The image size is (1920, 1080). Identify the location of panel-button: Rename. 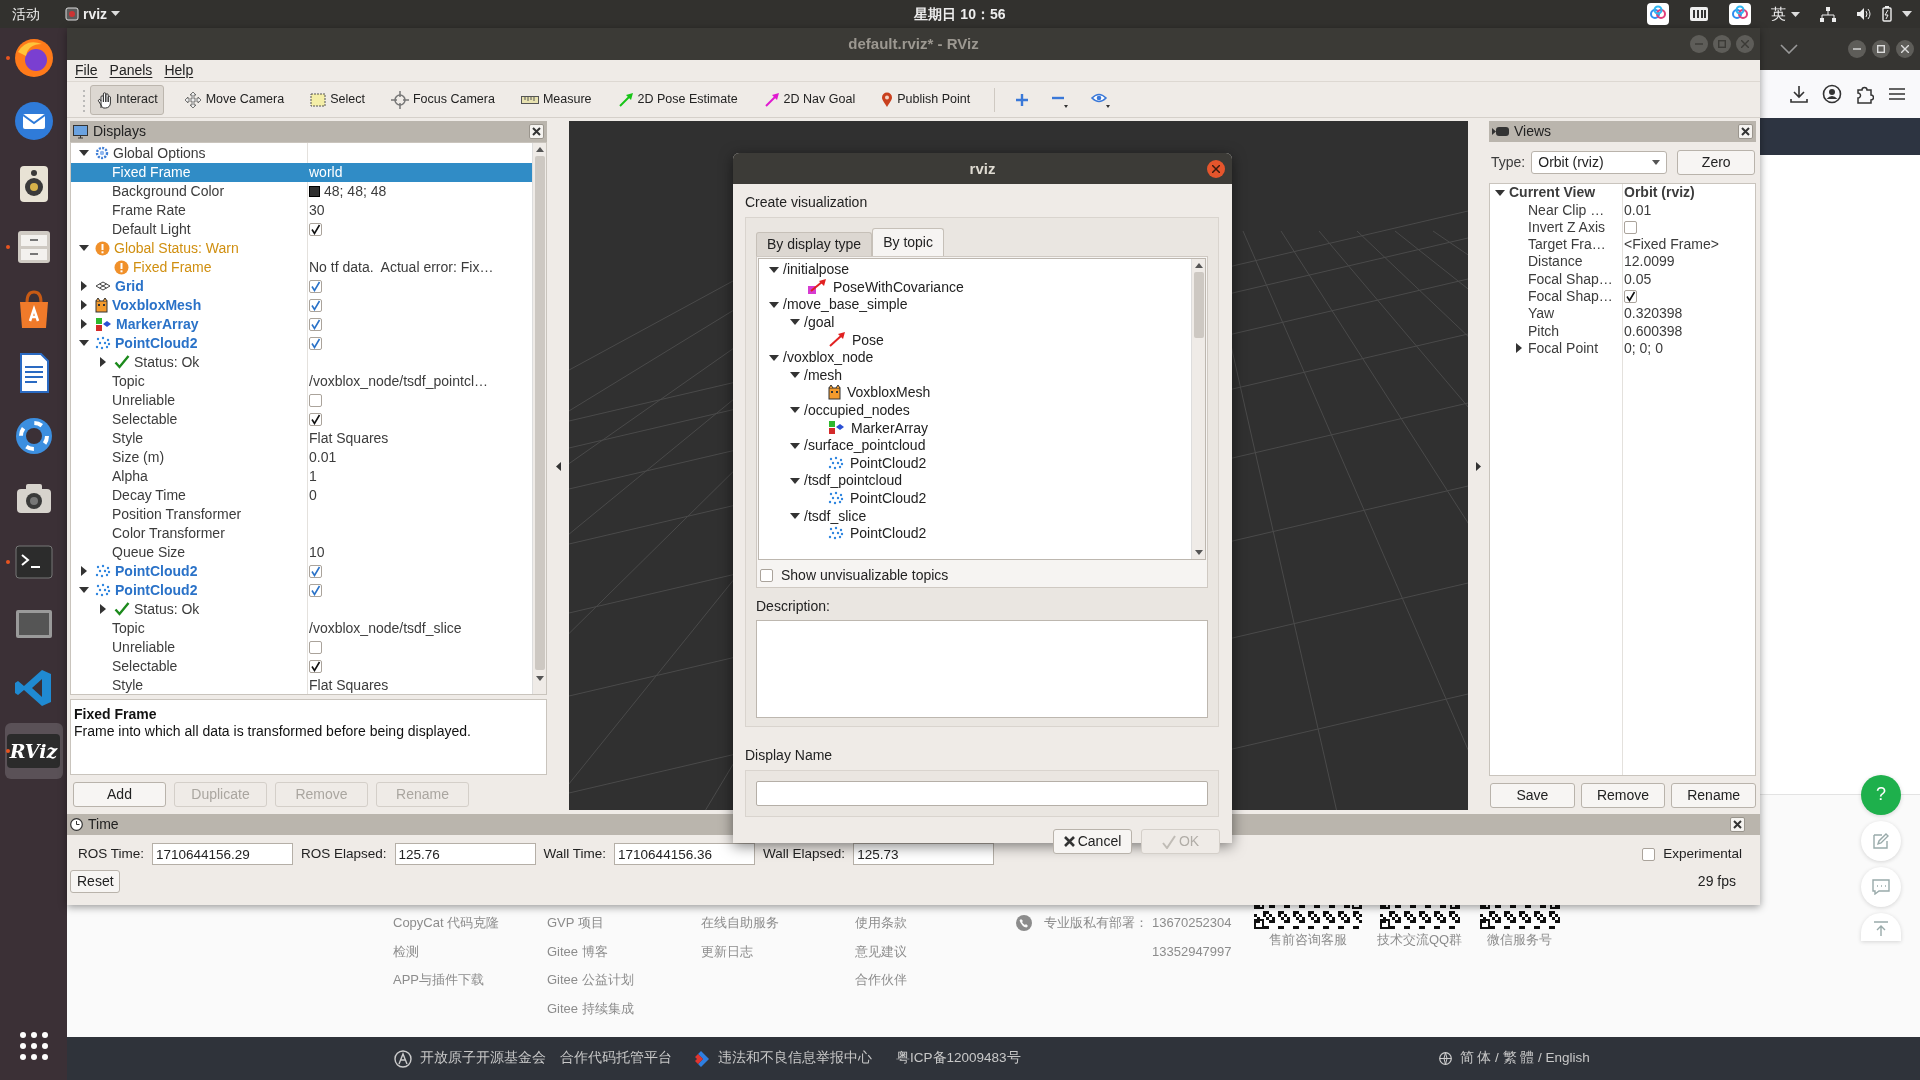
(1713, 795).